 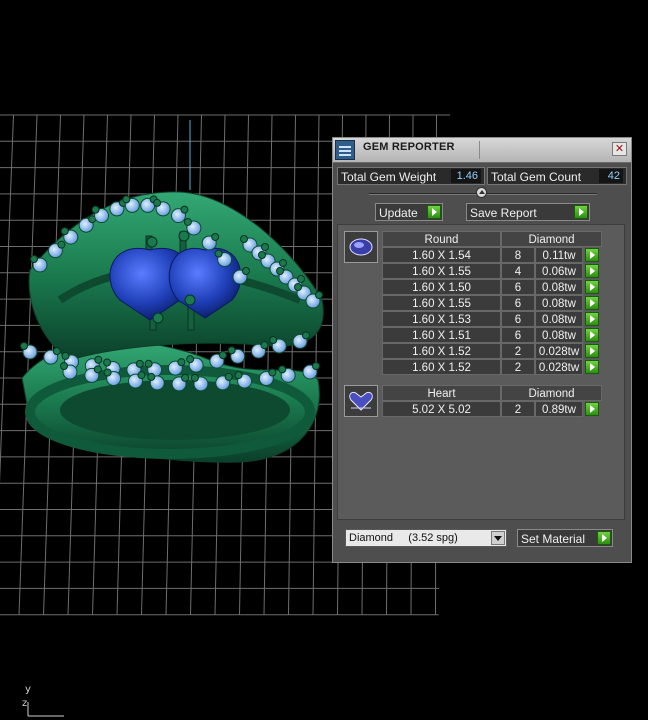 What do you see at coordinates (389, 177) in the screenshot?
I see `total-gem-weight-text: Total Gem Weight` at bounding box center [389, 177].